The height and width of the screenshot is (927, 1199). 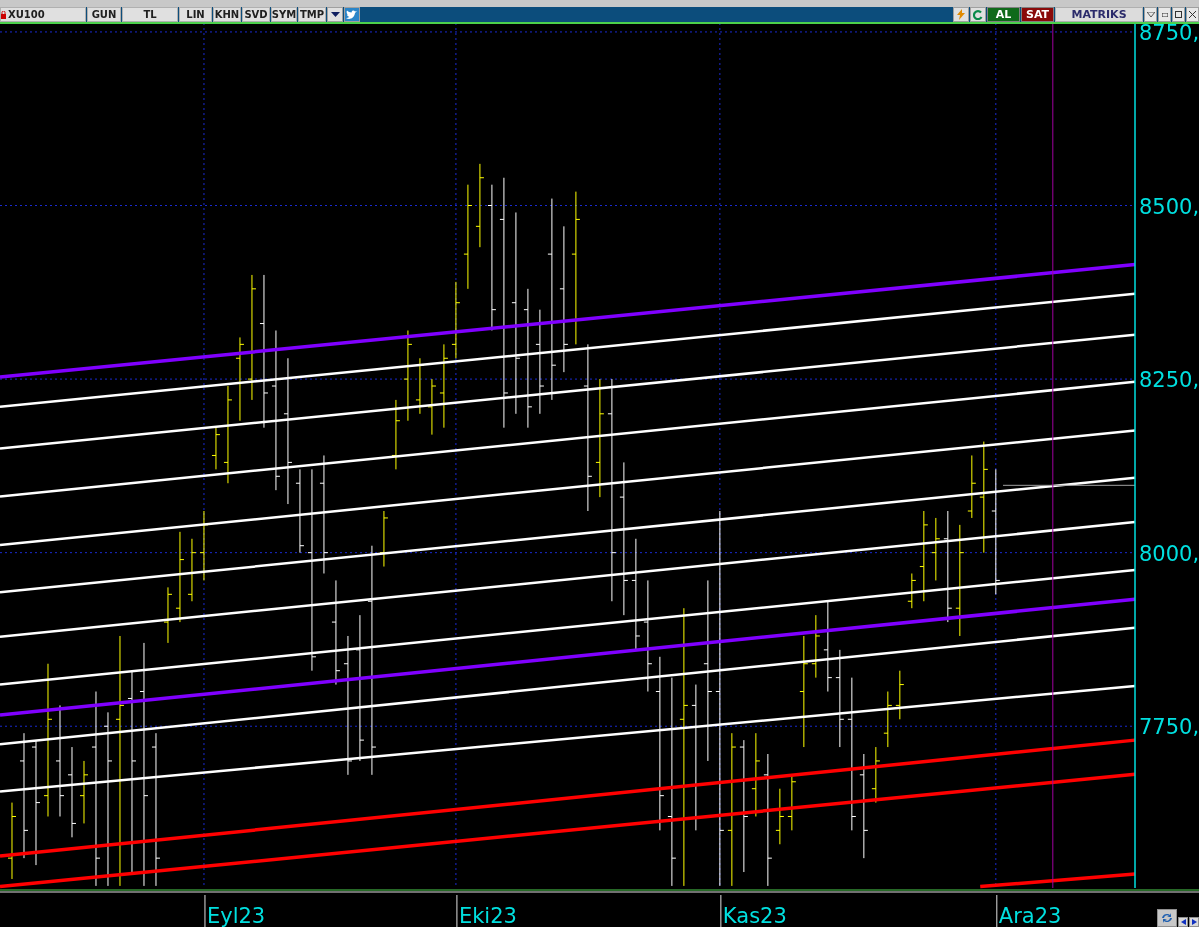 I want to click on close-button, so click(x=1192, y=14).